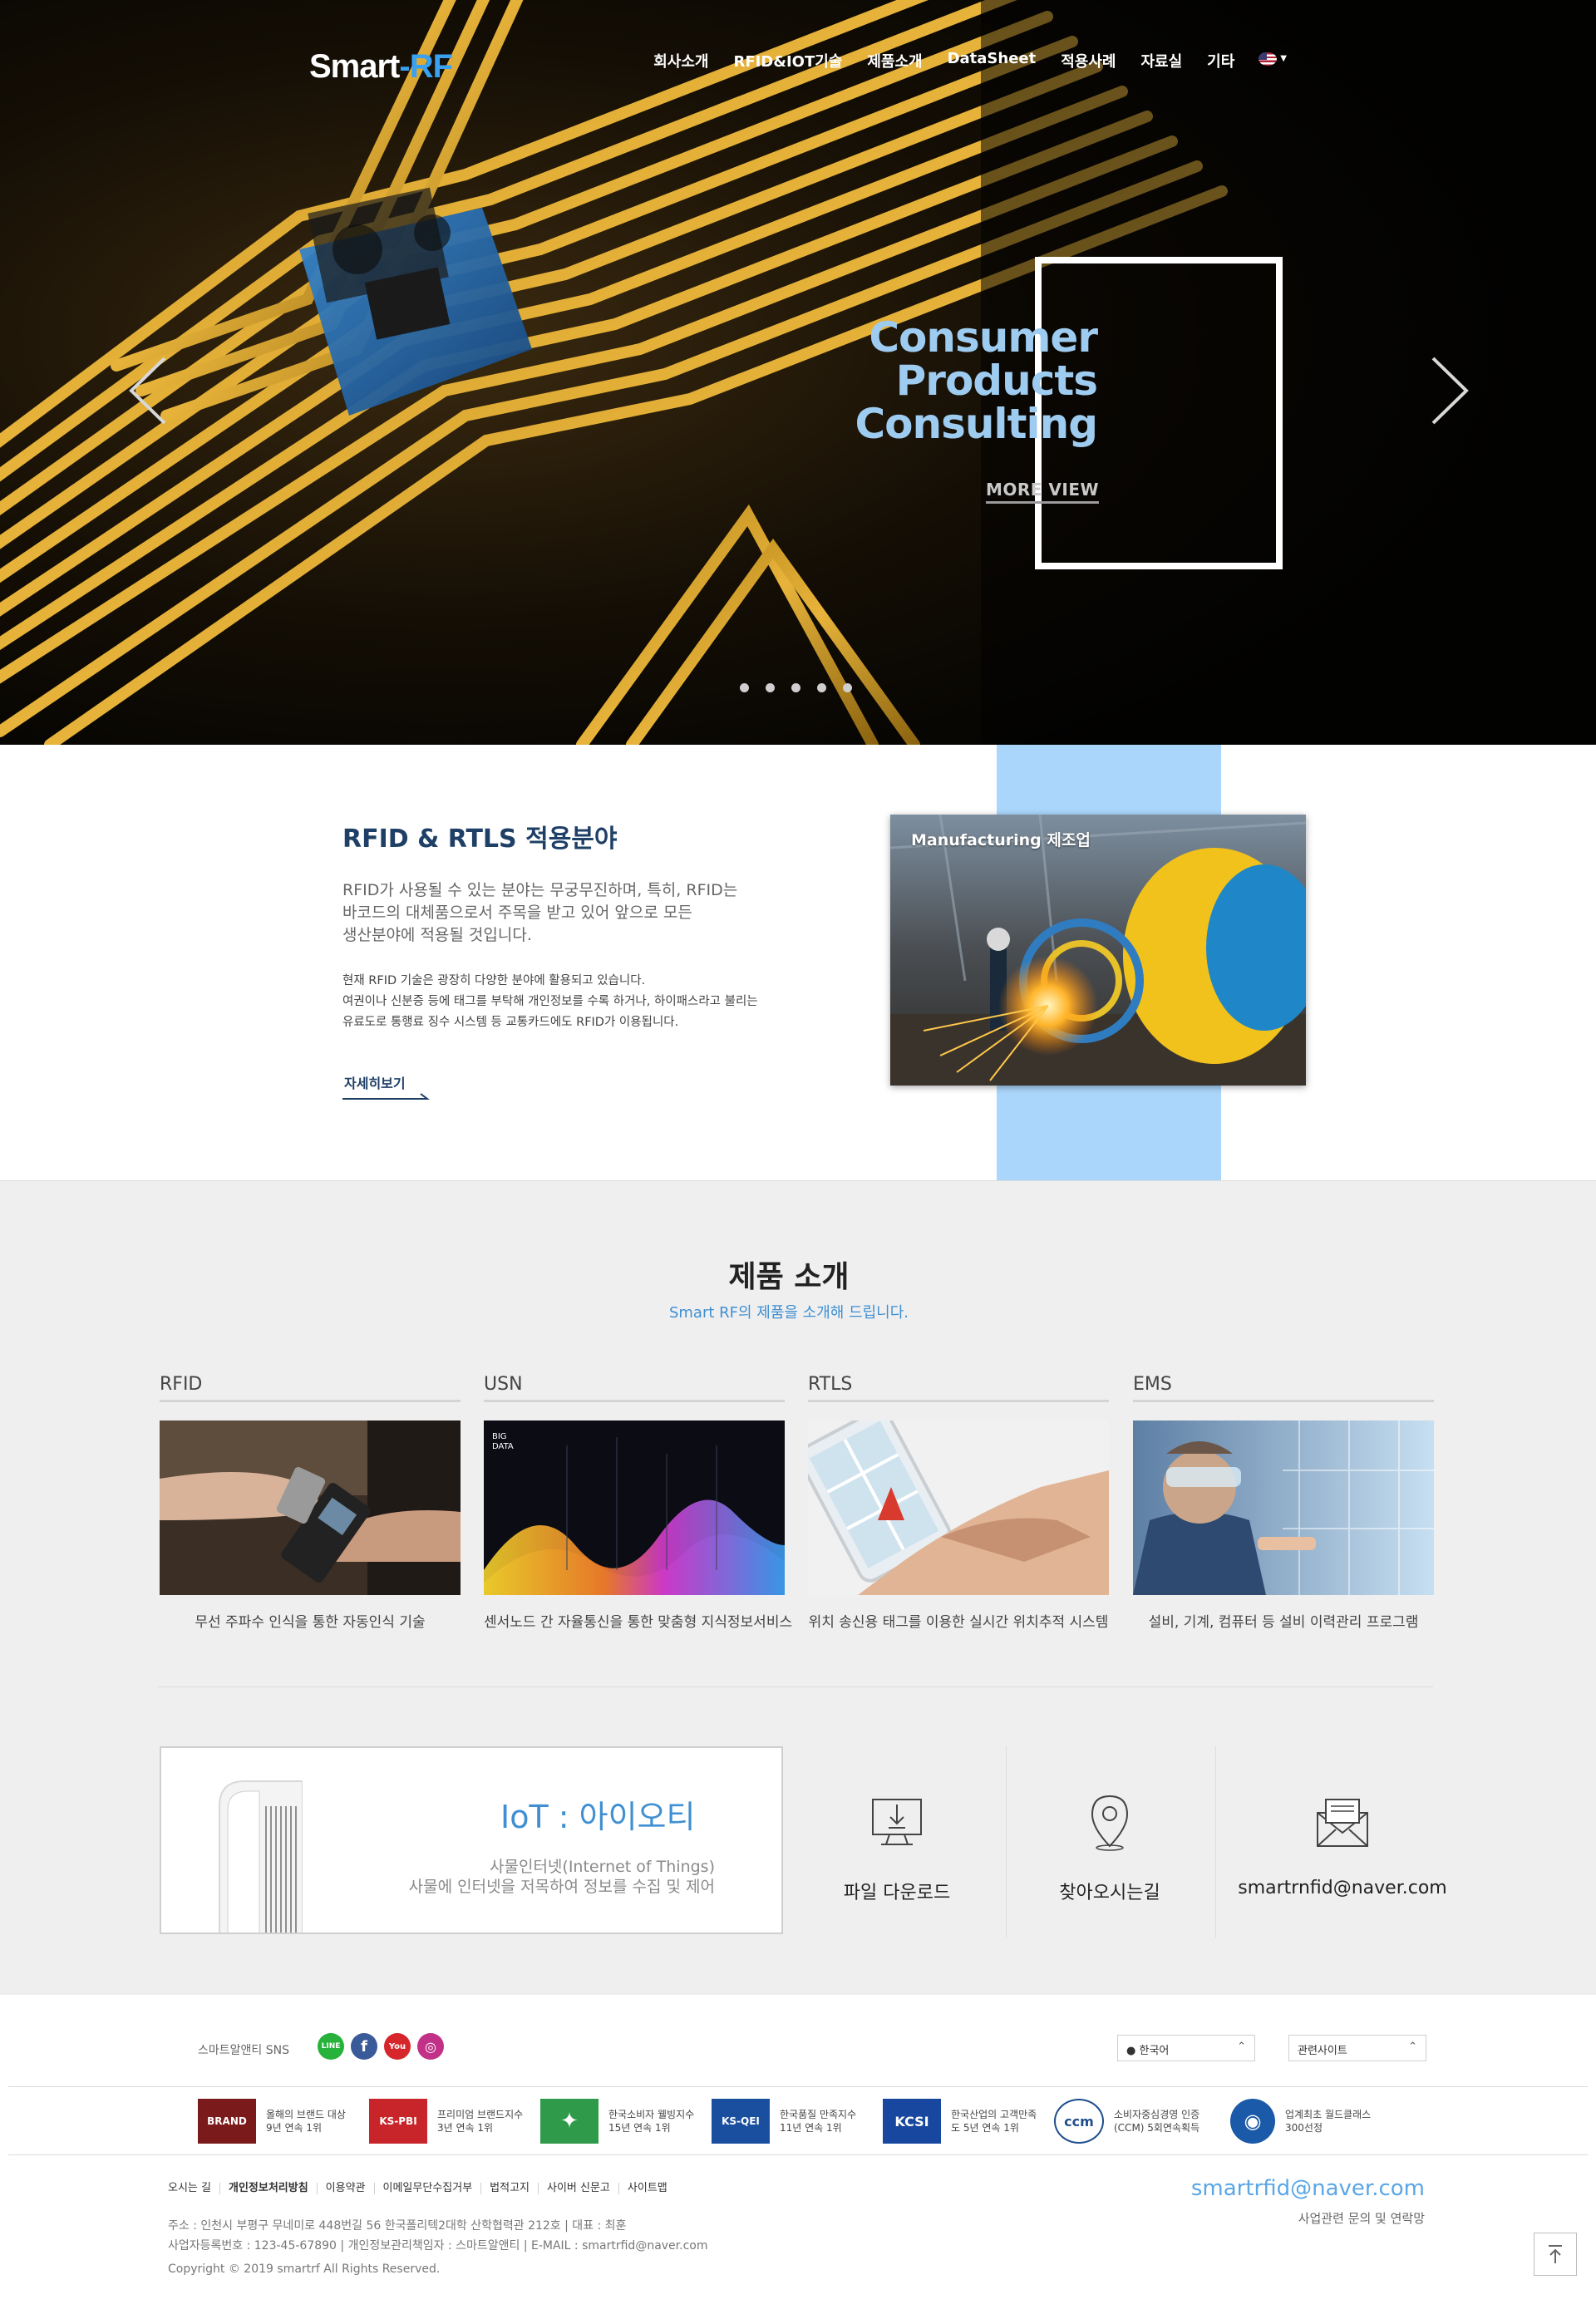 The height and width of the screenshot is (2324, 1596). What do you see at coordinates (1156, 2121) in the screenshot?
I see `award-text: 소비자중심경영 인증 (CCM) 5회연속획득` at bounding box center [1156, 2121].